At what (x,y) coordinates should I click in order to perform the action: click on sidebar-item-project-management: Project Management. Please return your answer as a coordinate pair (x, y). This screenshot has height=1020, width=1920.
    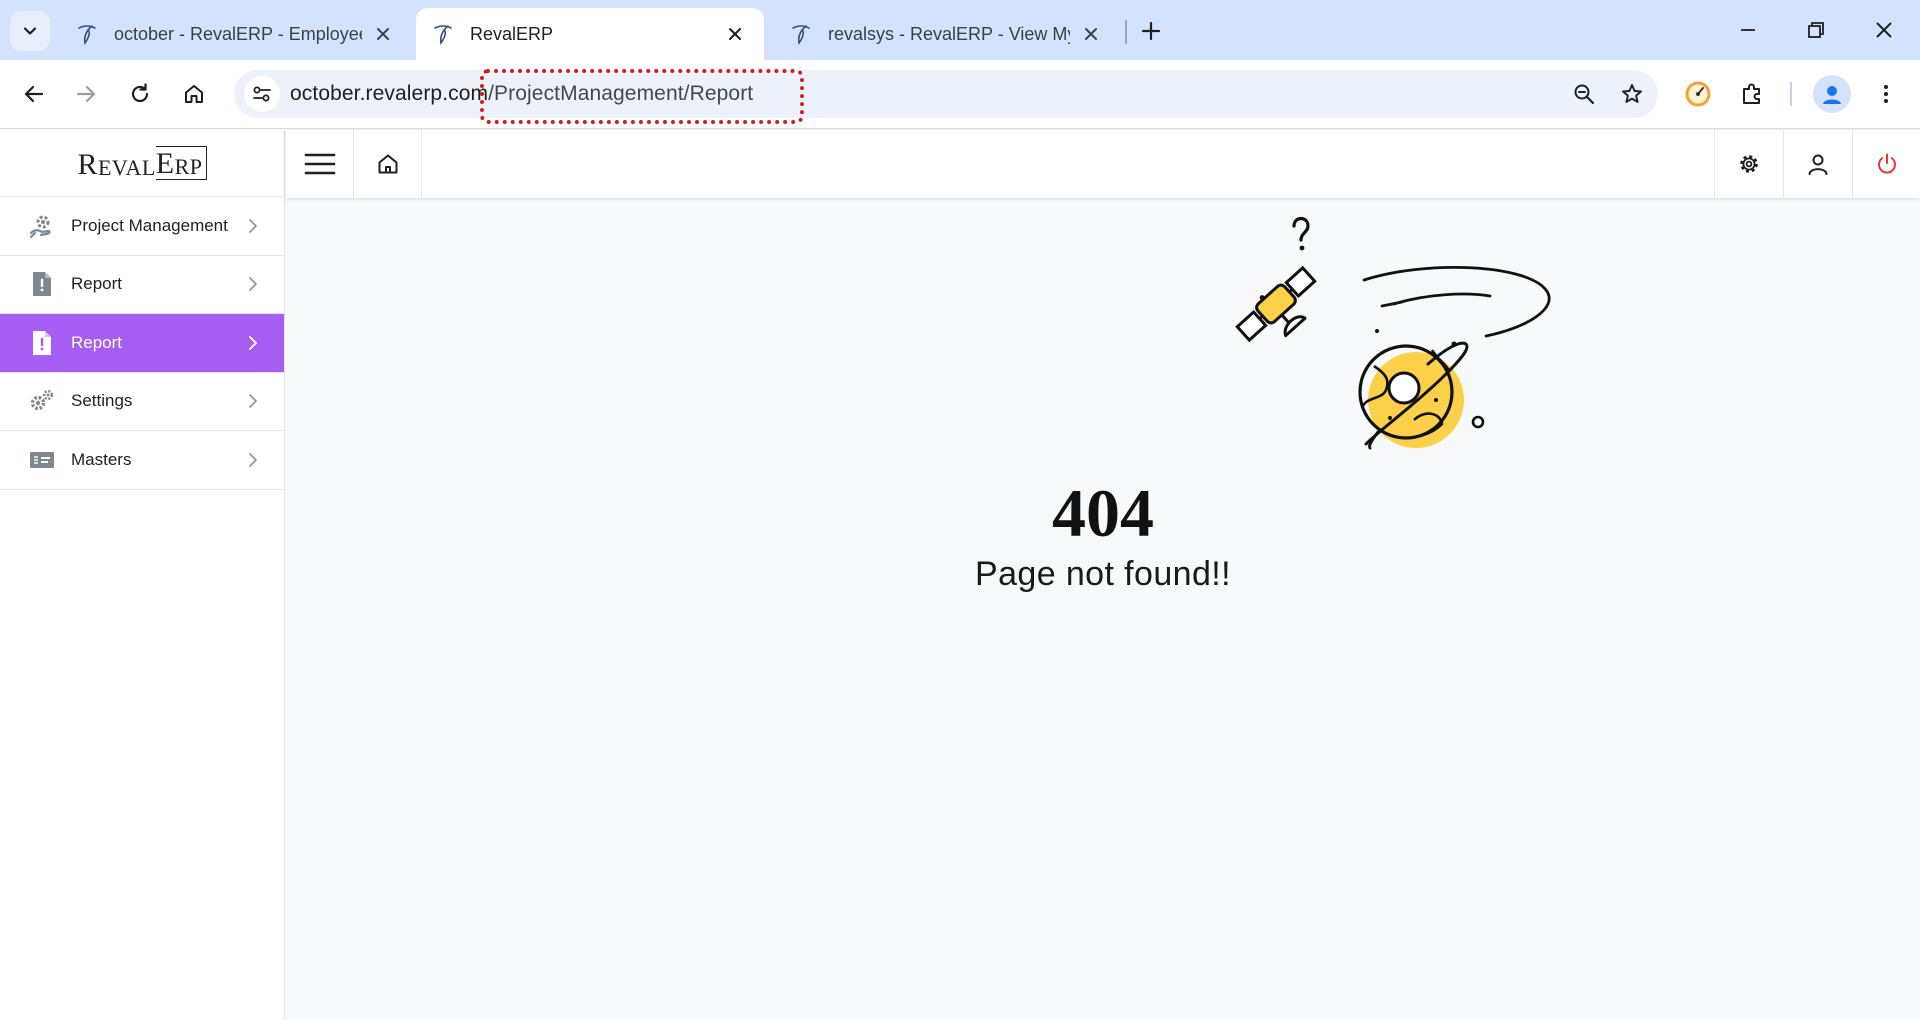
    Looking at the image, I should click on (142, 226).